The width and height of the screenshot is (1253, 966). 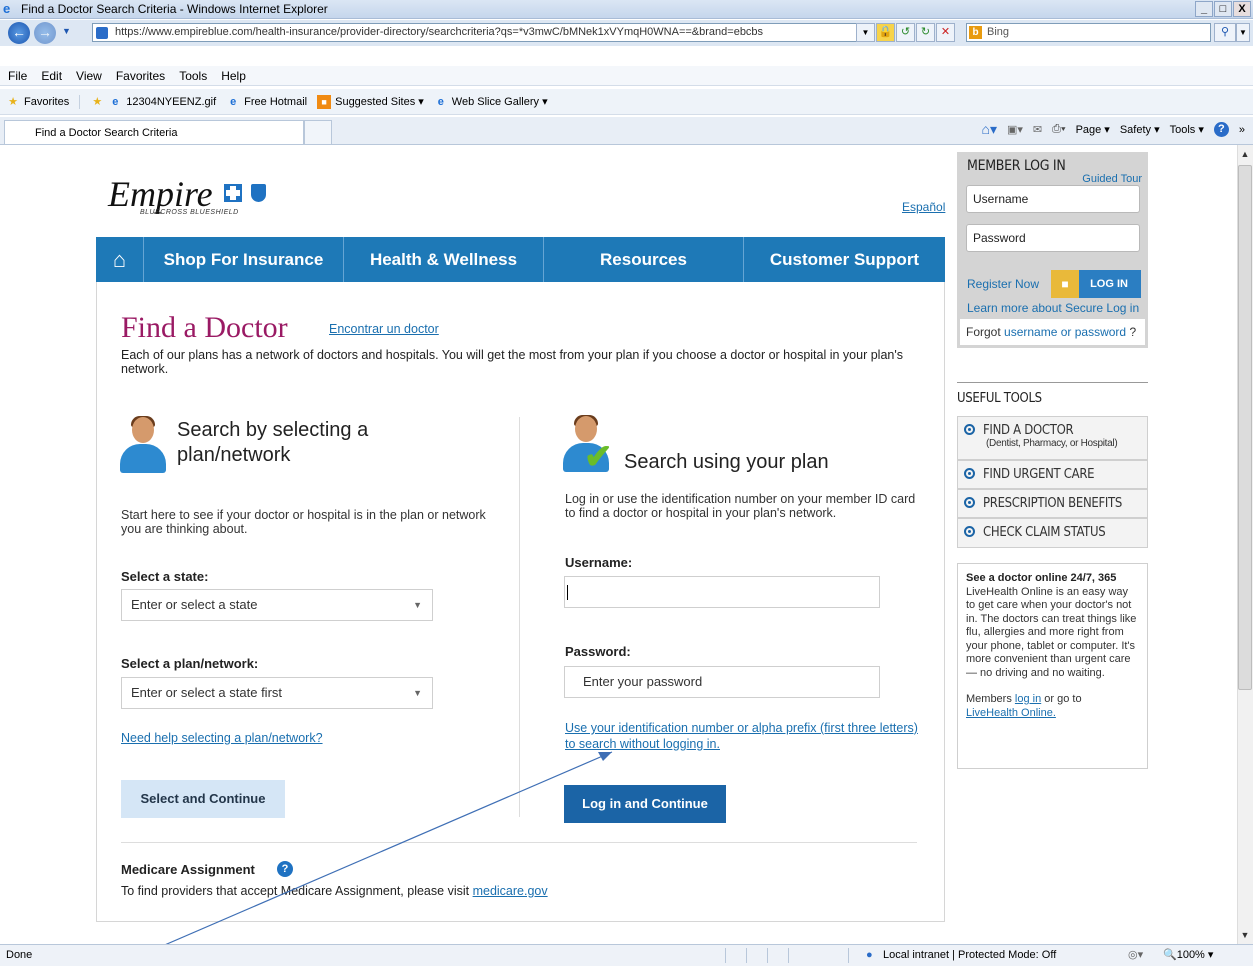 I want to click on tool-urgent-care: FIND URGENT CARE, so click(x=1052, y=474).